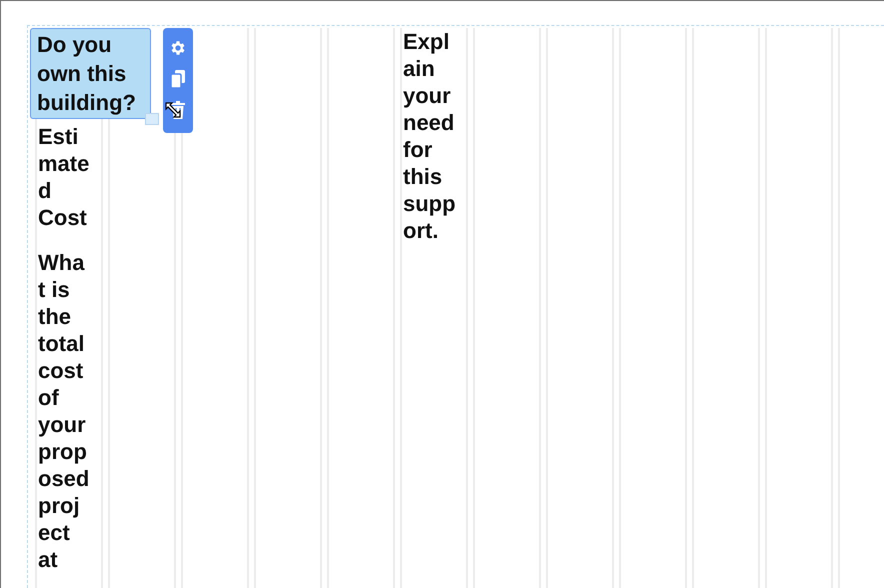 This screenshot has height=588, width=884. I want to click on field-label: Explain your need for this support., so click(429, 136).